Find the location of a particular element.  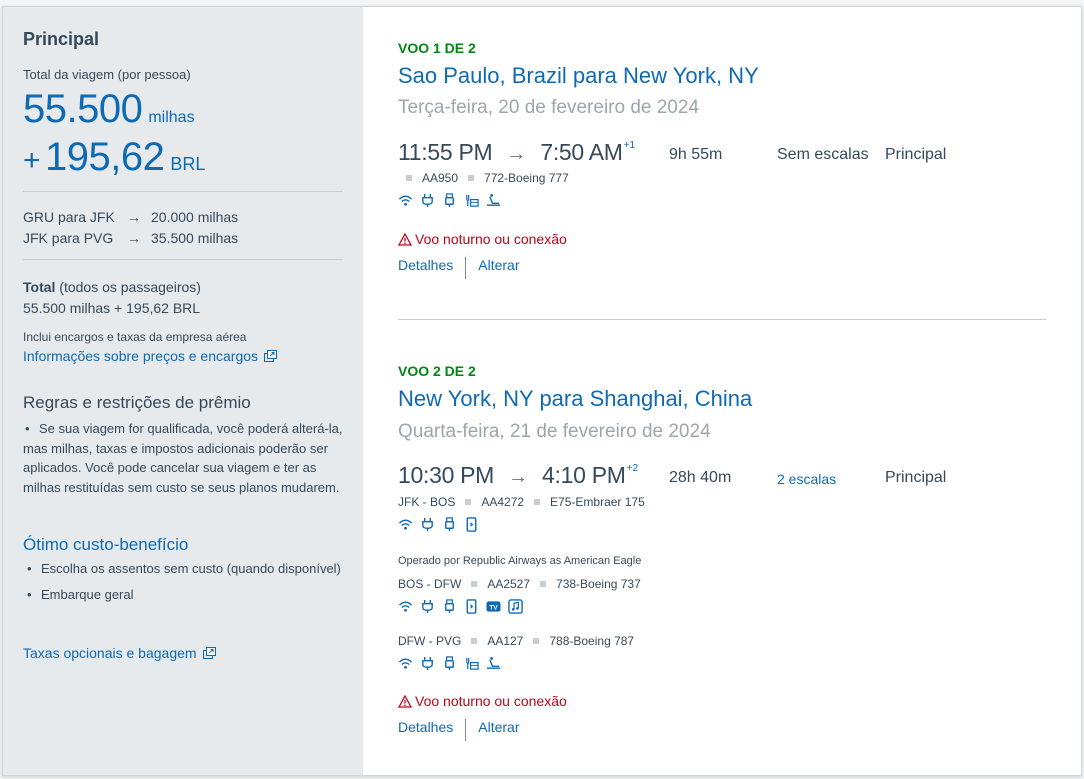

aircraft: E75-Embraer 175 is located at coordinates (597, 502).